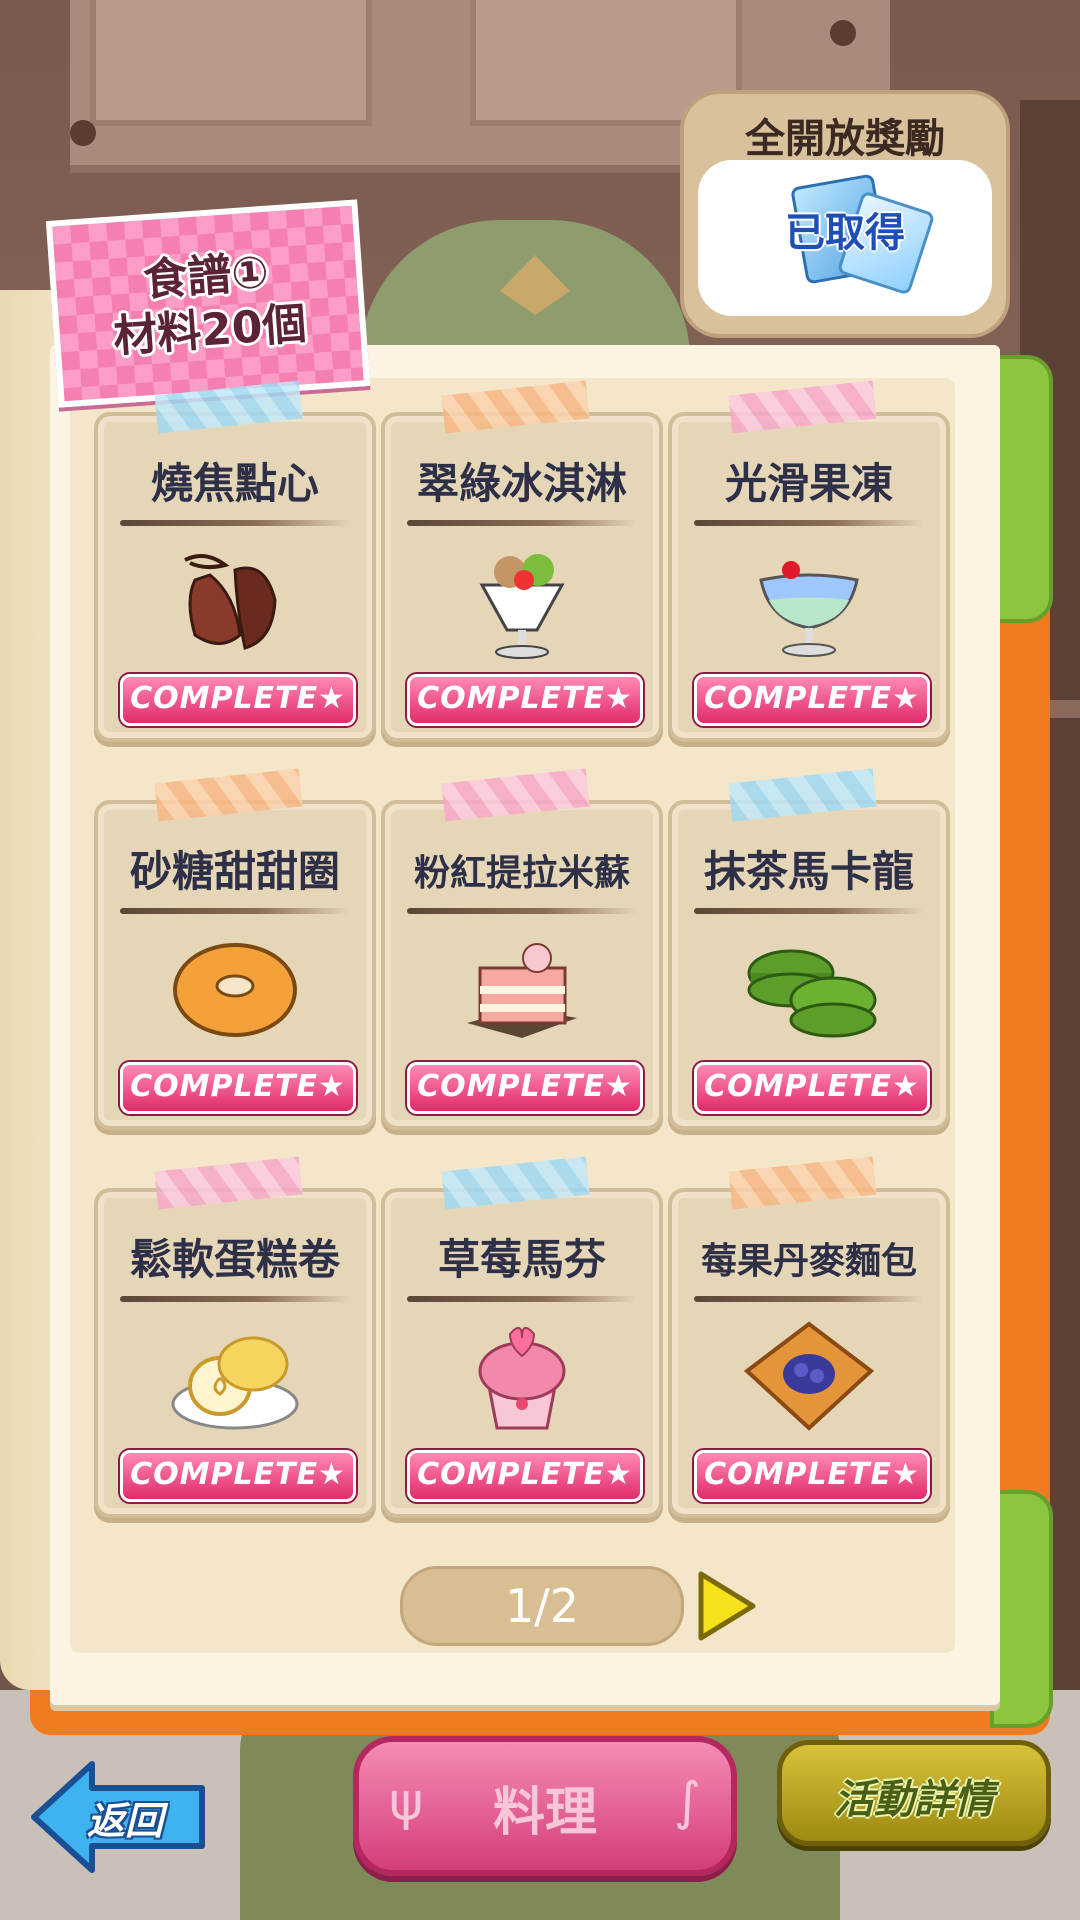 This screenshot has height=1920, width=1080. Describe the element at coordinates (687, 1802) in the screenshot. I see `knife-icon: ∫` at that location.